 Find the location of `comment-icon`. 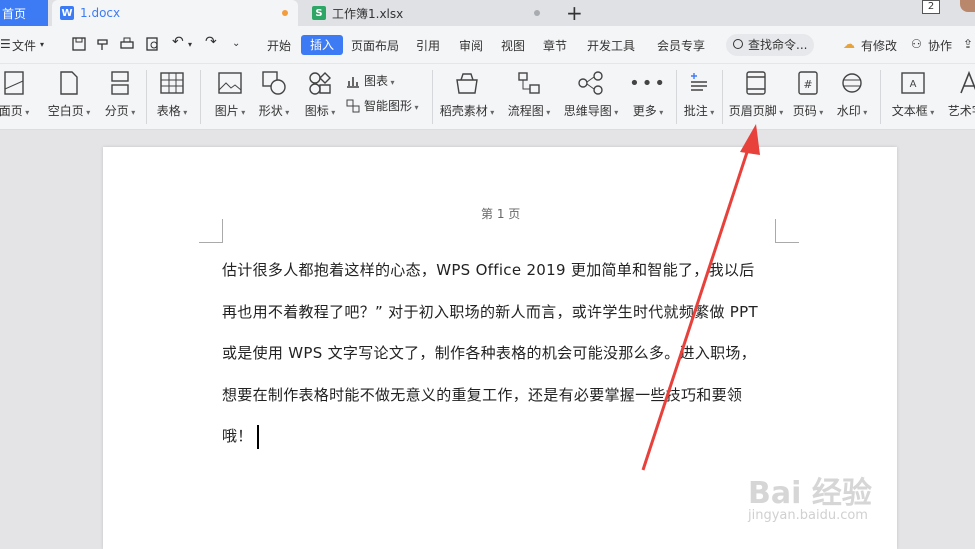

comment-icon is located at coordinates (699, 83).